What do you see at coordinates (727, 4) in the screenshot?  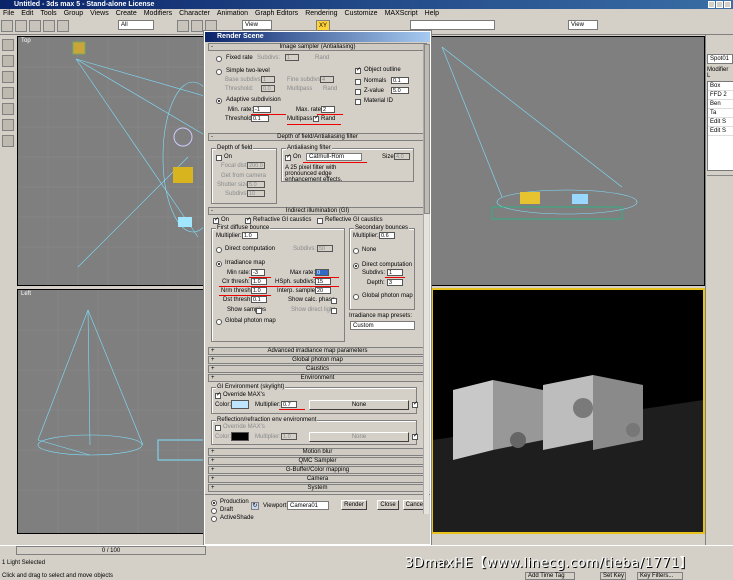 I see `close-icon` at bounding box center [727, 4].